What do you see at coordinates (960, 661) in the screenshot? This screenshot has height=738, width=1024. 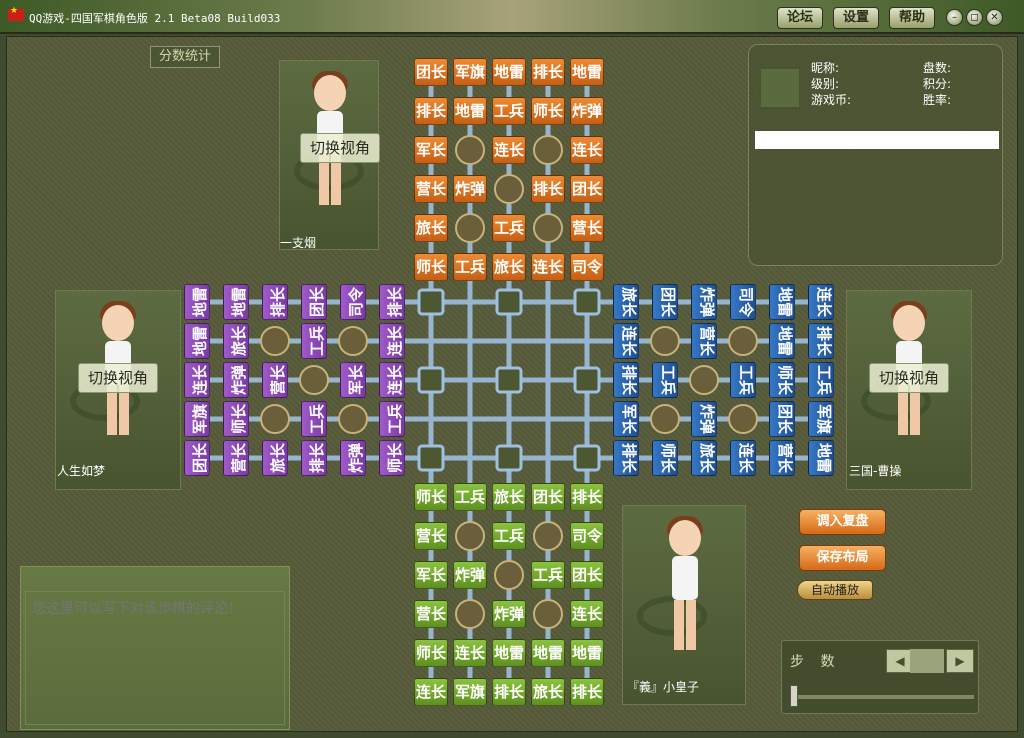 I see `next-step-icon: ▶` at bounding box center [960, 661].